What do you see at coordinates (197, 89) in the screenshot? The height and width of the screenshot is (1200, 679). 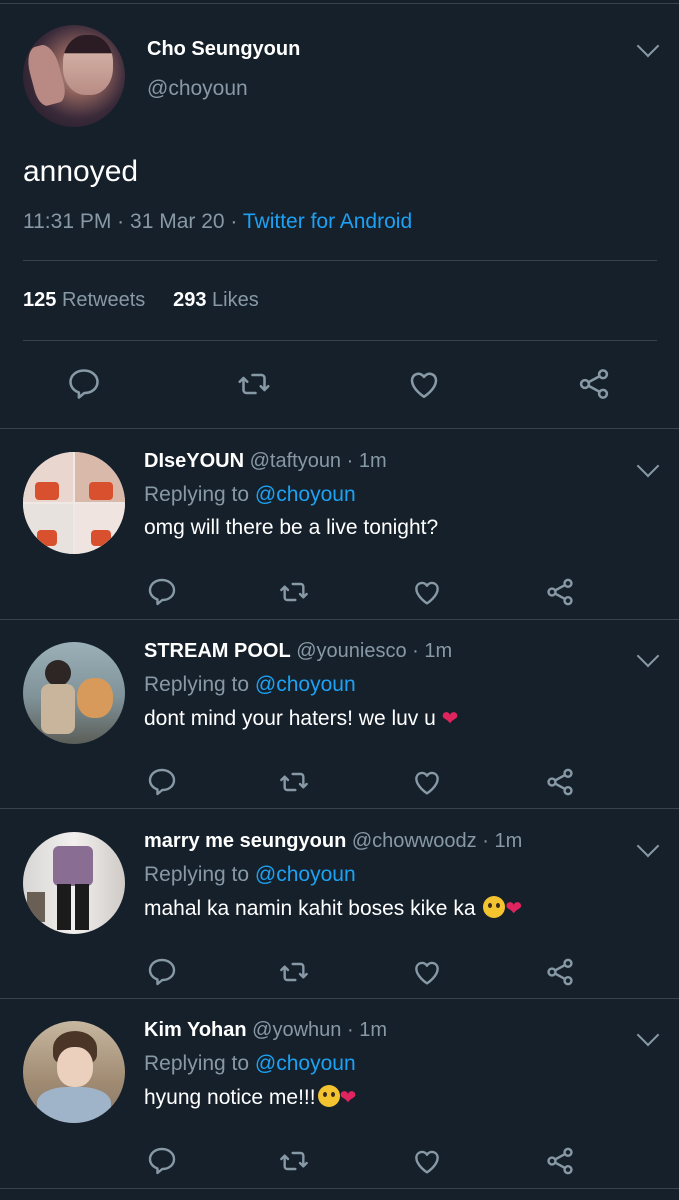 I see `author-handle: @choyoun` at bounding box center [197, 89].